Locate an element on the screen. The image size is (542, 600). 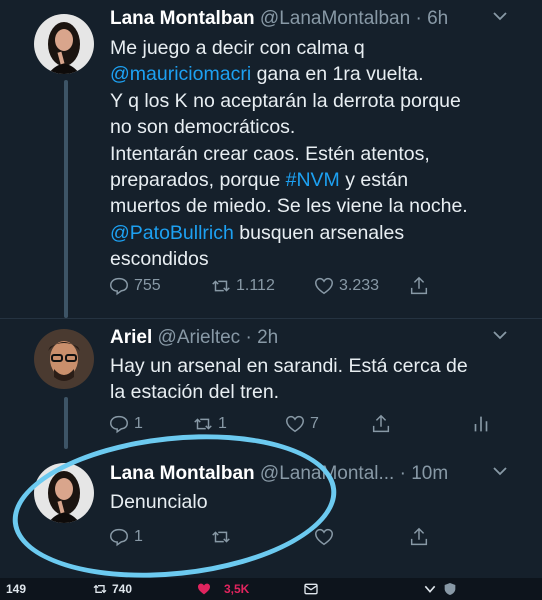
reply-count: 755 is located at coordinates (147, 285).